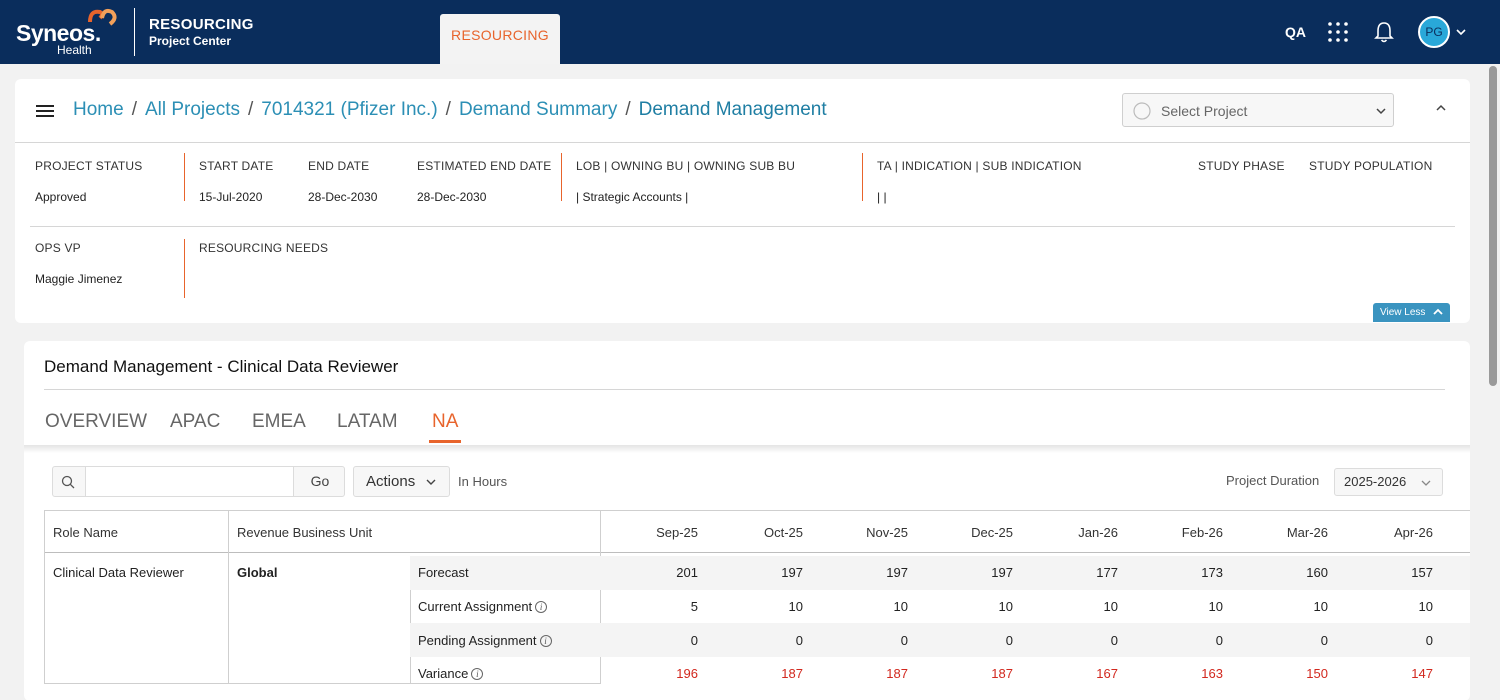 Image resolution: width=1500 pixels, height=700 pixels. What do you see at coordinates (768, 532) in the screenshot?
I see `column-header-month: Oct-25` at bounding box center [768, 532].